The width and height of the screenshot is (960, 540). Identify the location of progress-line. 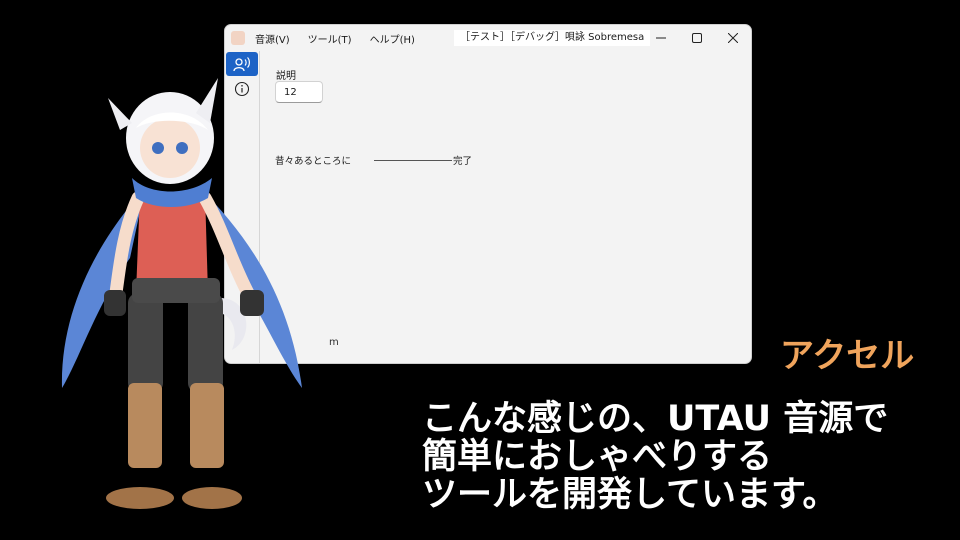
(413, 160).